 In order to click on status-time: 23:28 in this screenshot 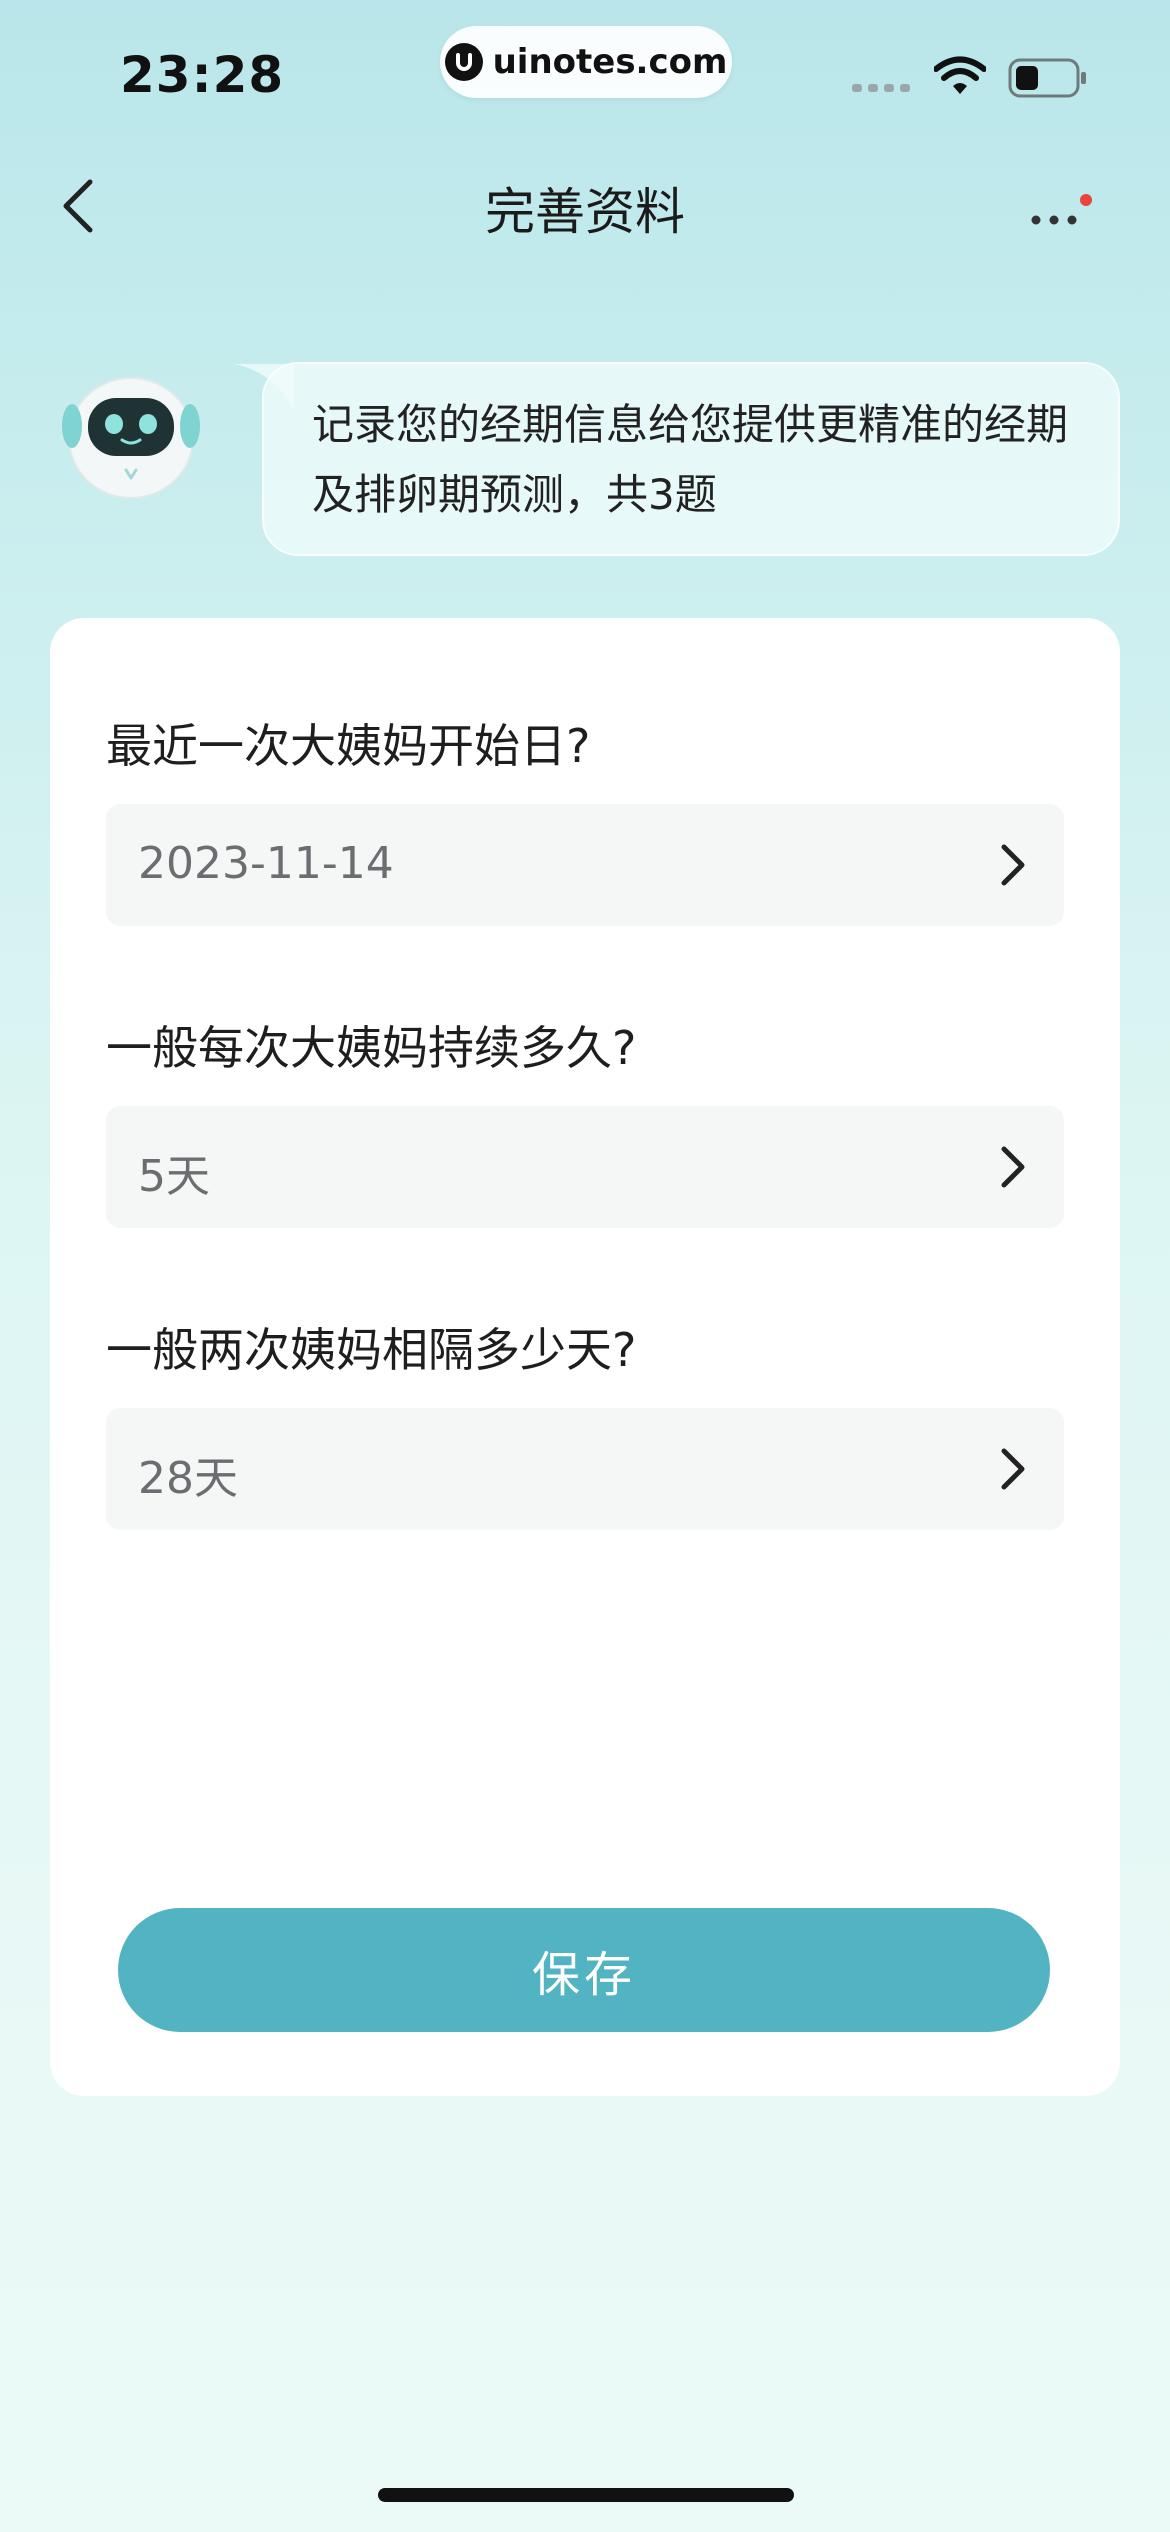, I will do `click(202, 75)`.